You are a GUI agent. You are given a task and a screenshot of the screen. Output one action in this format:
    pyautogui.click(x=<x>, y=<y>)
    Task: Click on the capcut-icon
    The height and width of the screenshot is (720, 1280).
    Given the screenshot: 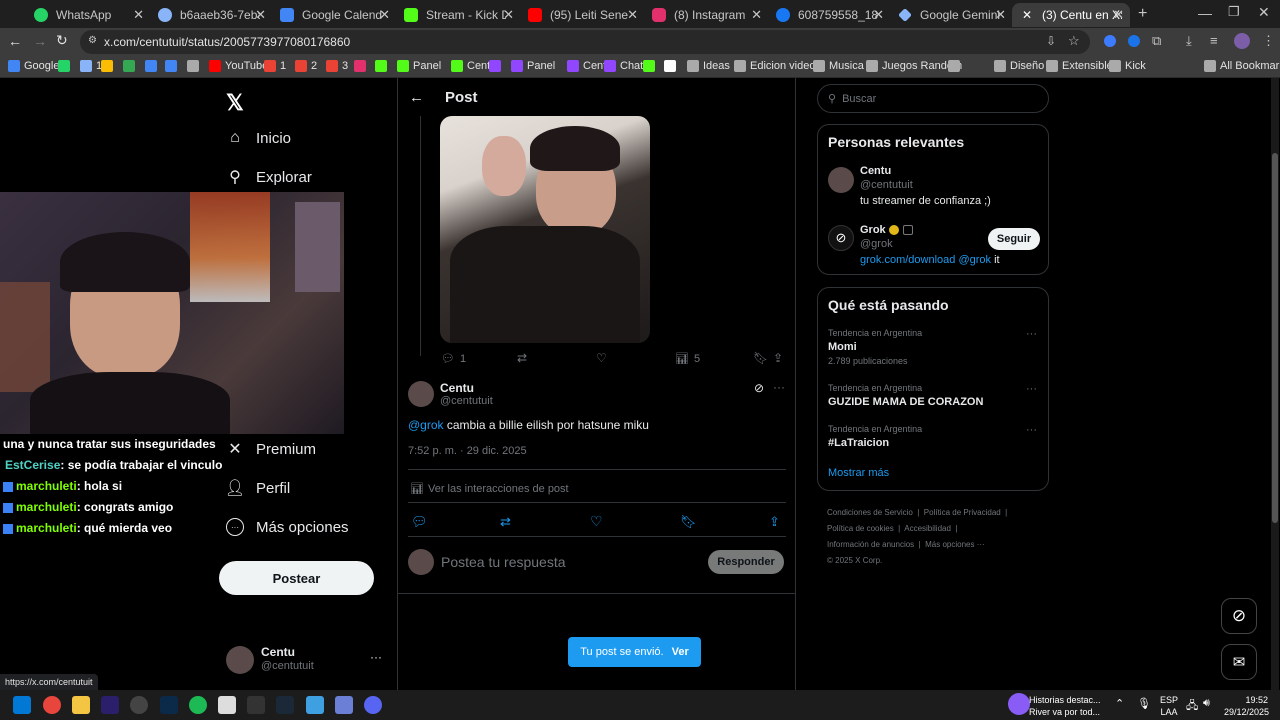 What is the action you would take?
    pyautogui.click(x=256, y=705)
    